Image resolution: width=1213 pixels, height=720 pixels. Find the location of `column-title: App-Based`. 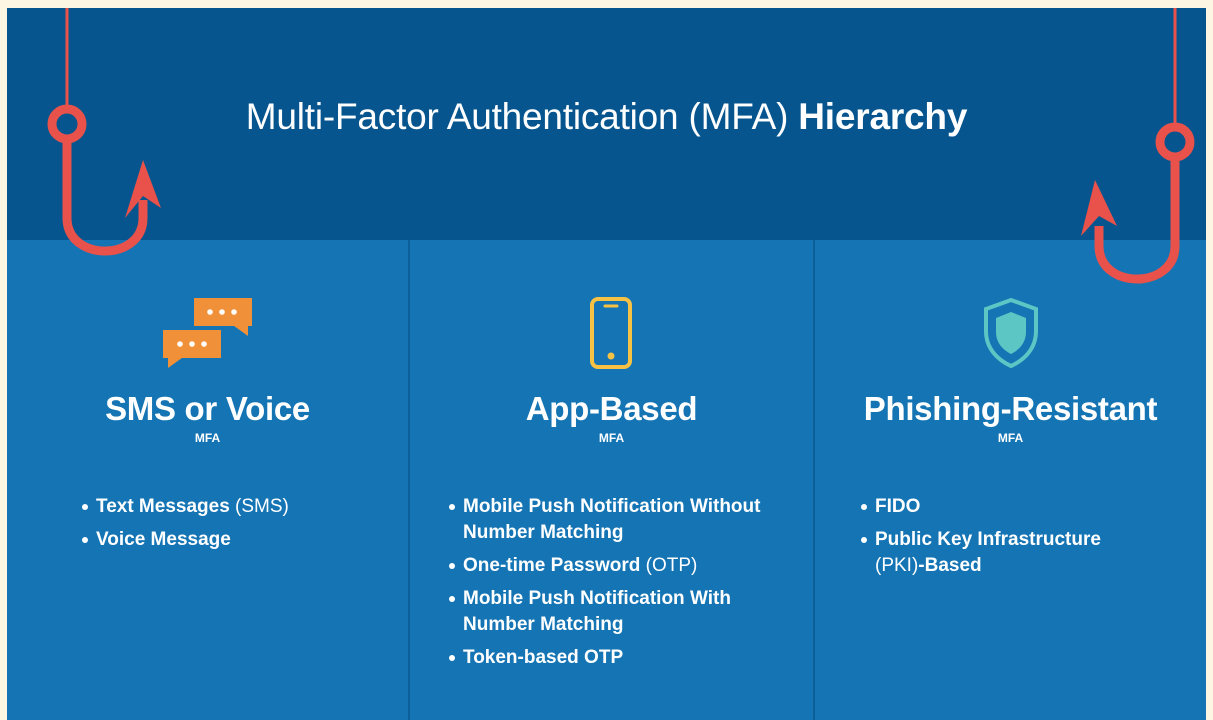

column-title: App-Based is located at coordinates (611, 408).